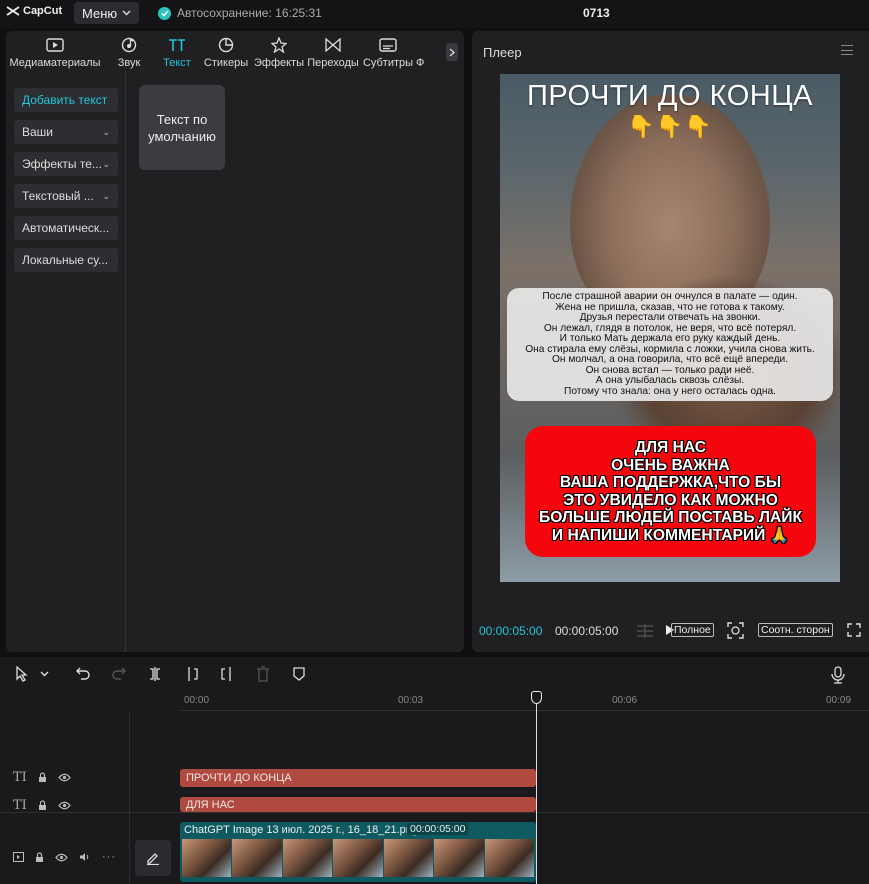 This screenshot has height=884, width=869. I want to click on sidebar-item-text-effects: Эффекты те... ⌄, so click(66, 164).